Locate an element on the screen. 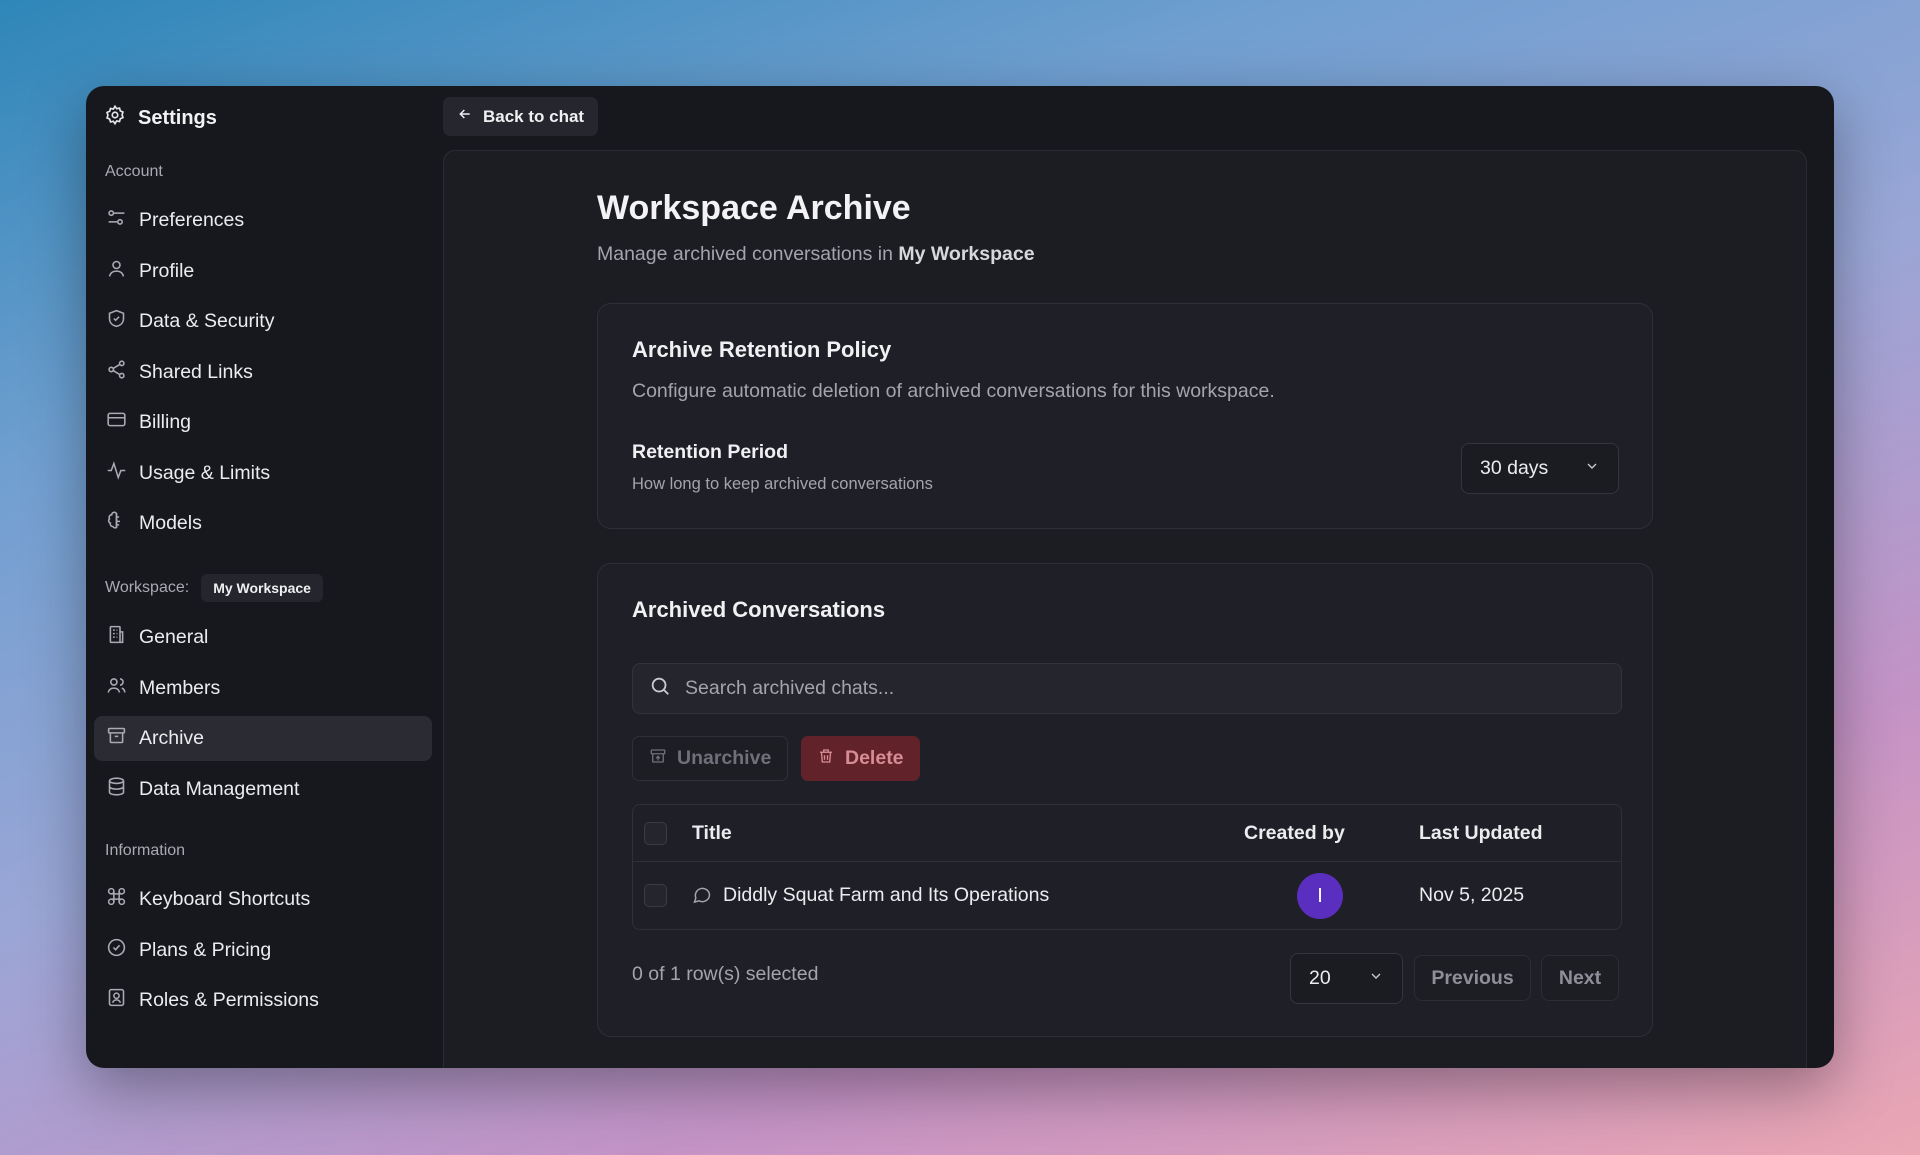 The image size is (1920, 1155). retention-title: Archive Retention Policy is located at coordinates (762, 349).